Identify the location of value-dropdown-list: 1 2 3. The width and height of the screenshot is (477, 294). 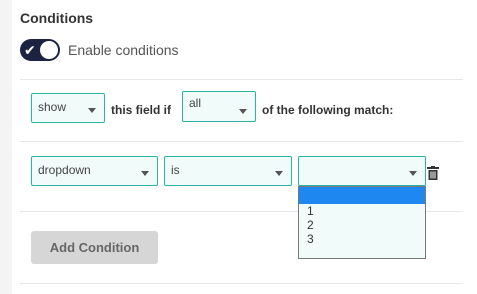
(362, 222).